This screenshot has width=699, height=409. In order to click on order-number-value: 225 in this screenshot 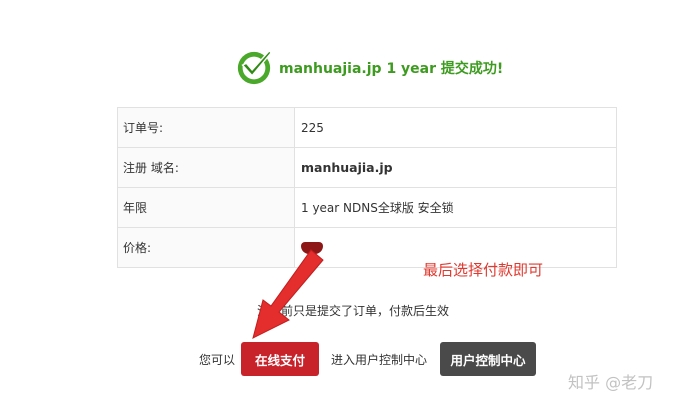, I will do `click(455, 127)`.